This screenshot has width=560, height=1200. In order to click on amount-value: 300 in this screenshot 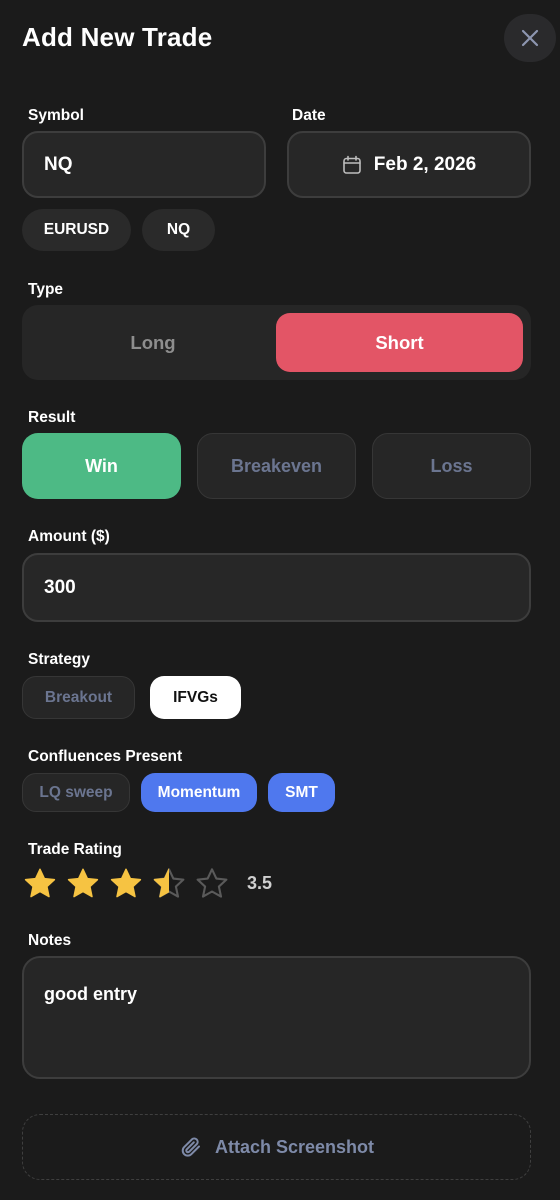, I will do `click(60, 587)`.